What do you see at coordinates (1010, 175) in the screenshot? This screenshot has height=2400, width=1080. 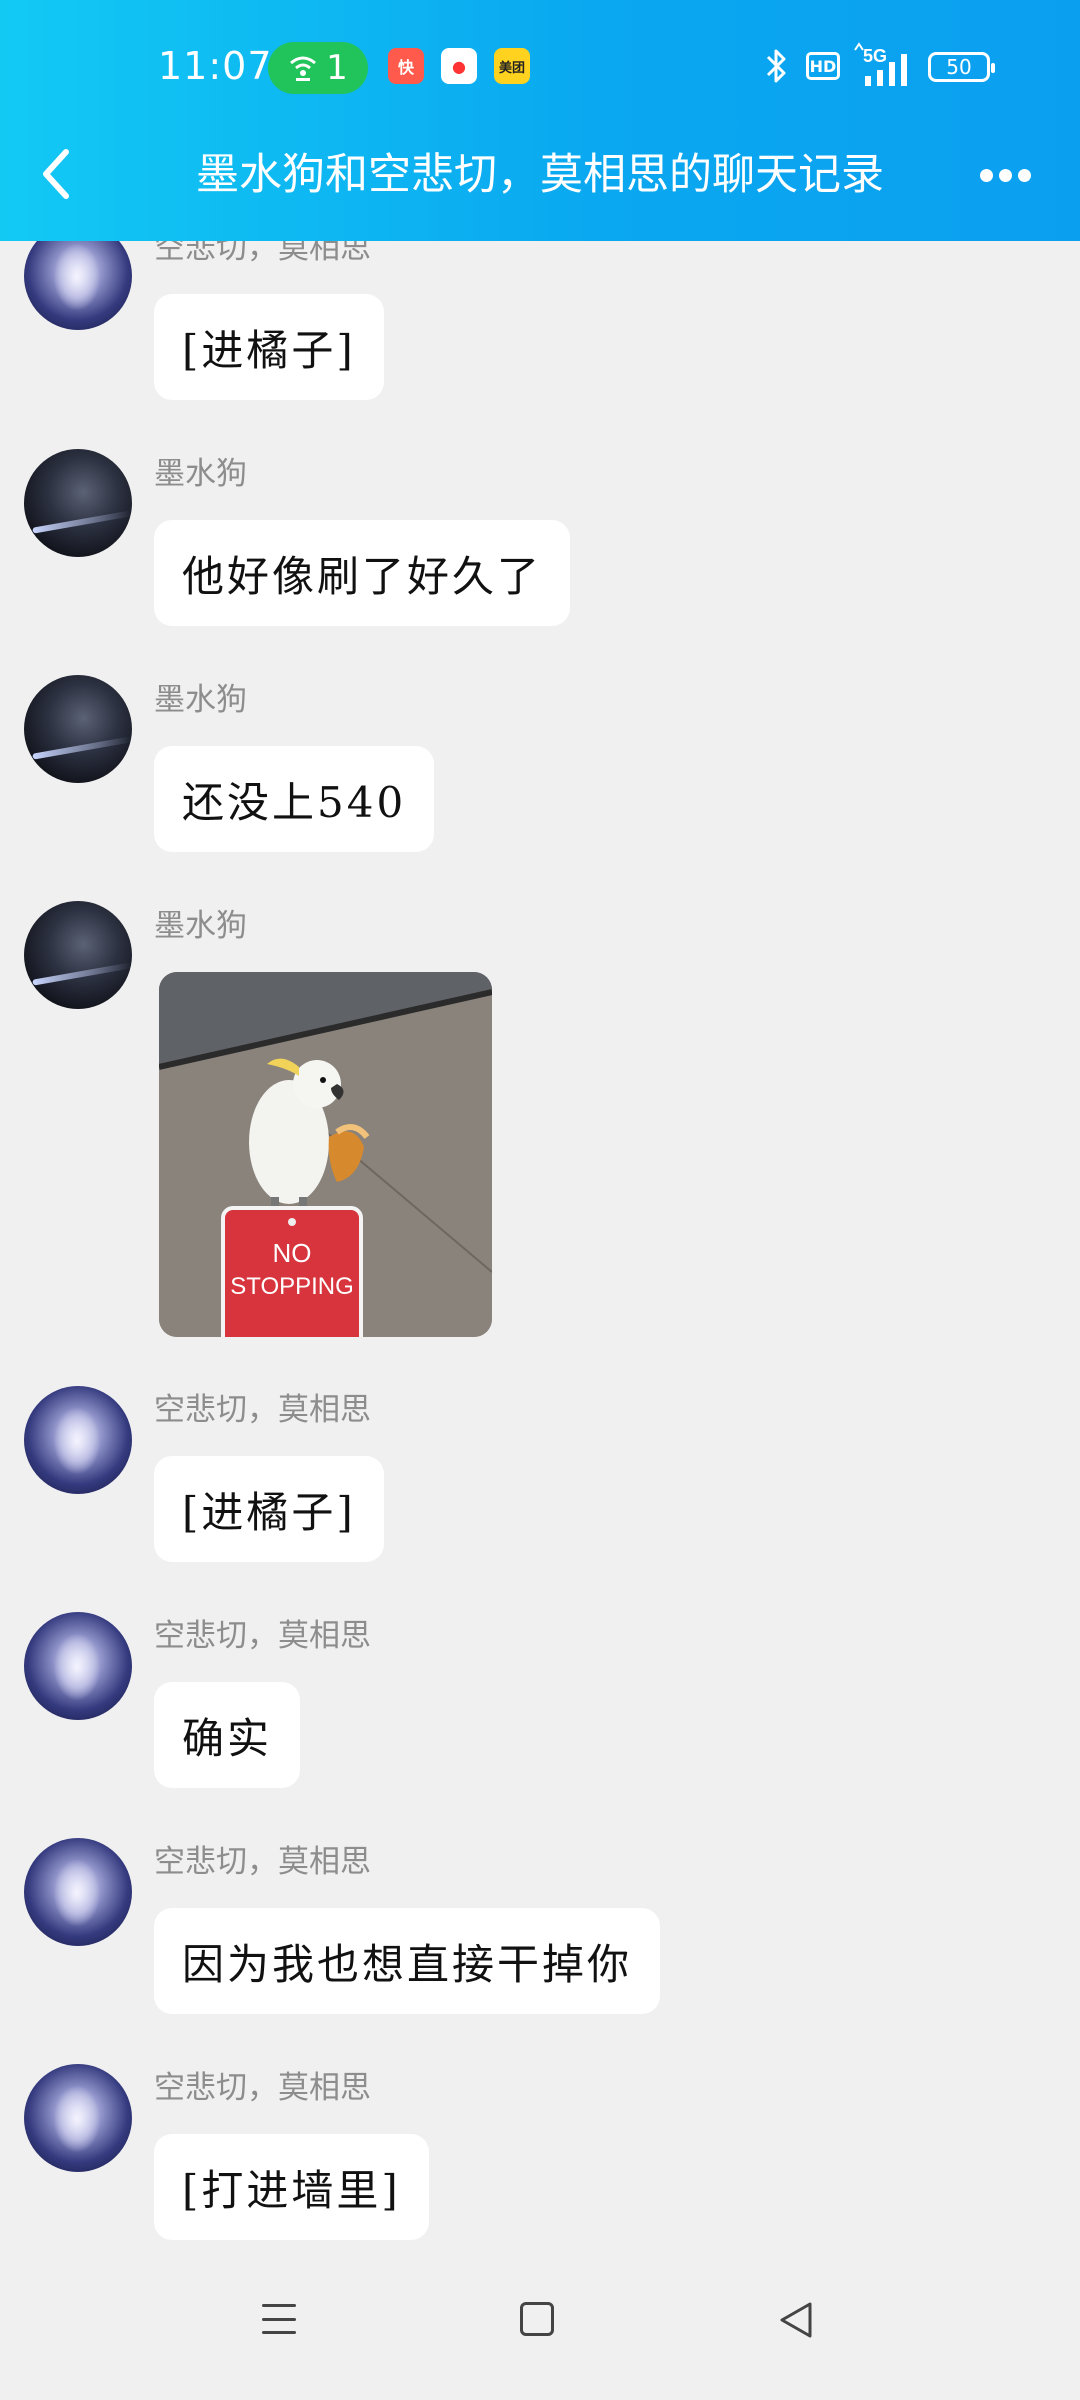 I see `more-options-icon` at bounding box center [1010, 175].